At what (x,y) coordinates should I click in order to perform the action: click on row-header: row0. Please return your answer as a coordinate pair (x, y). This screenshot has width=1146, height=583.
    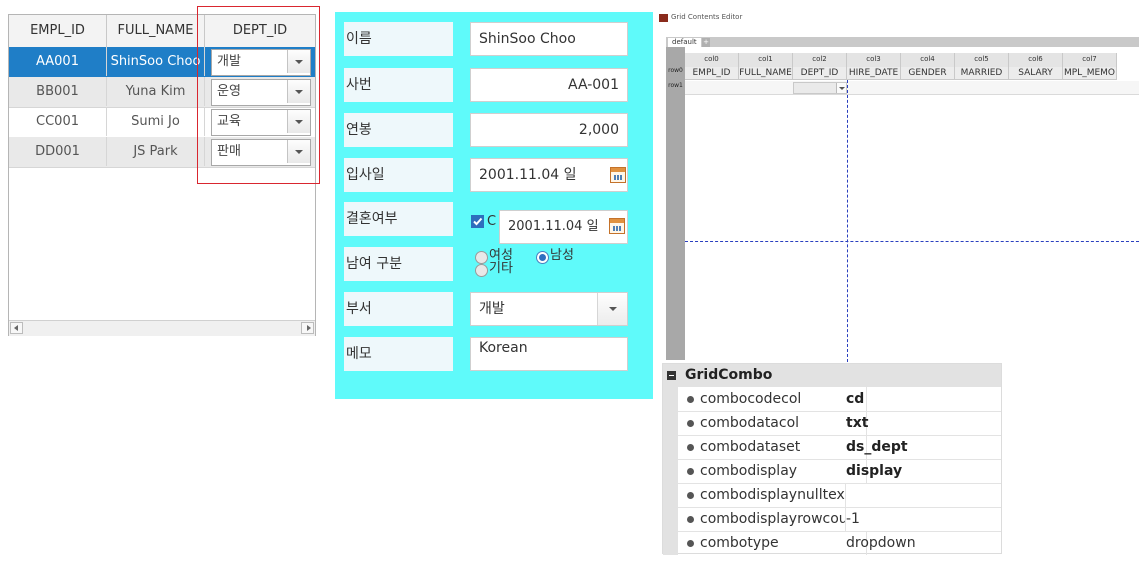
    Looking at the image, I should click on (675, 70).